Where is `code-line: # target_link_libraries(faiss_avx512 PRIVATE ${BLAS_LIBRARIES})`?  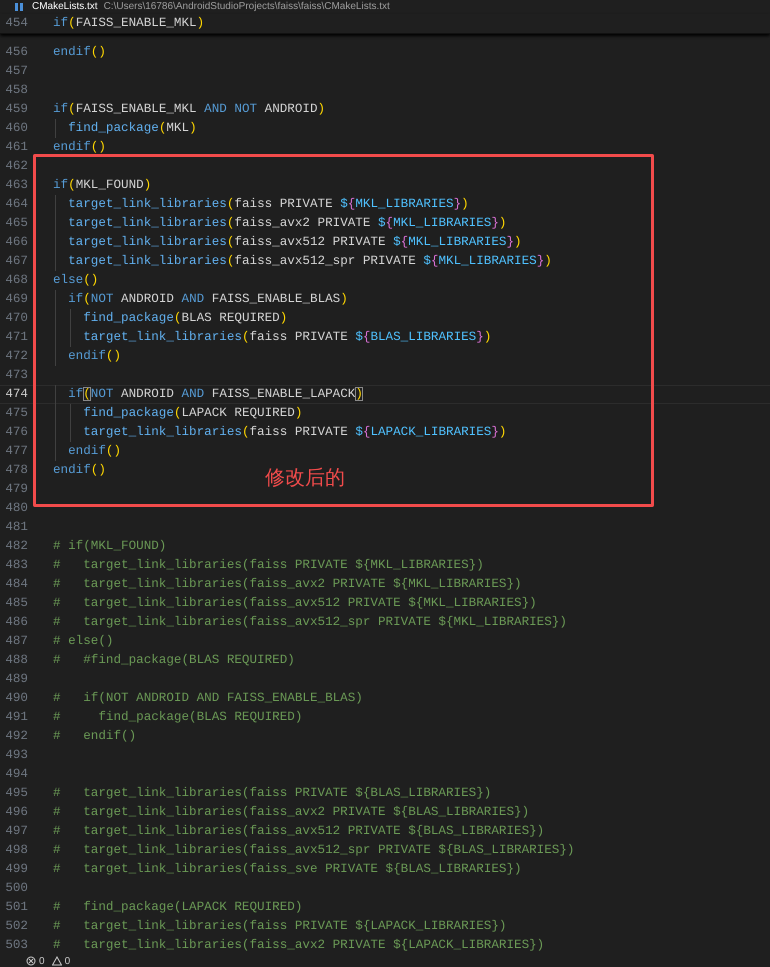
code-line: # target_link_libraries(faiss_avx512 PRIVATE ${BLAS_LIBRARIES}) is located at coordinates (298, 831).